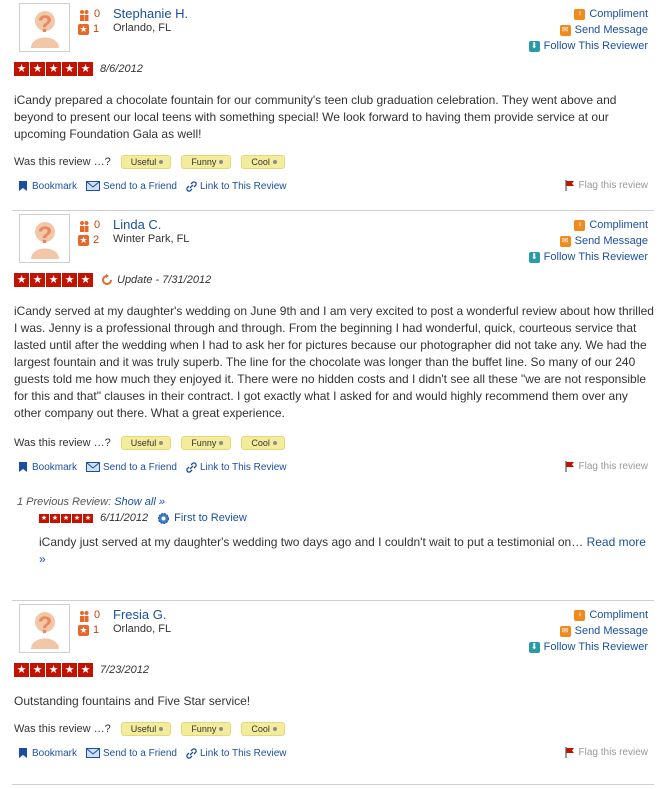  What do you see at coordinates (89, 233) in the screenshot?
I see `user-stats: 0 ★ 2` at bounding box center [89, 233].